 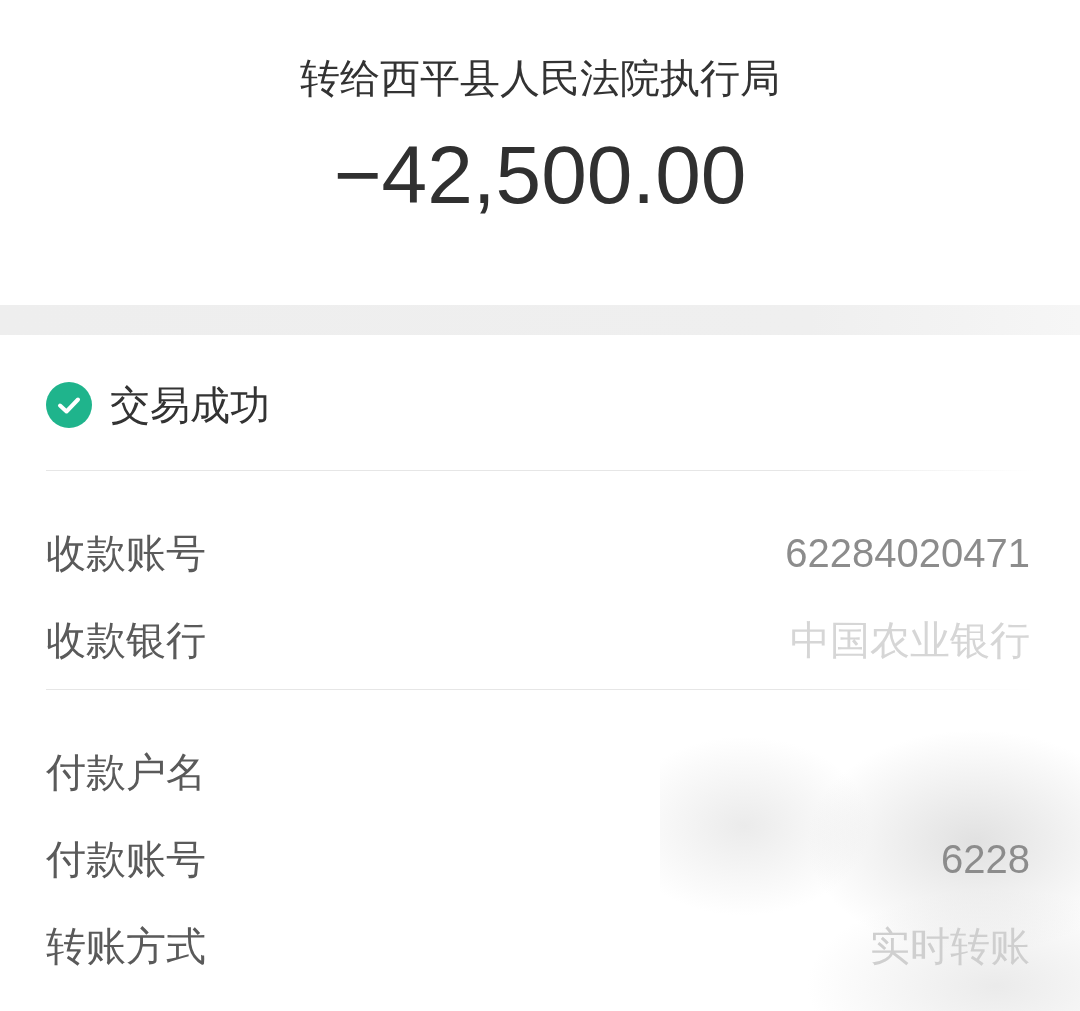 What do you see at coordinates (907, 553) in the screenshot?
I see `field-value: 62284020471` at bounding box center [907, 553].